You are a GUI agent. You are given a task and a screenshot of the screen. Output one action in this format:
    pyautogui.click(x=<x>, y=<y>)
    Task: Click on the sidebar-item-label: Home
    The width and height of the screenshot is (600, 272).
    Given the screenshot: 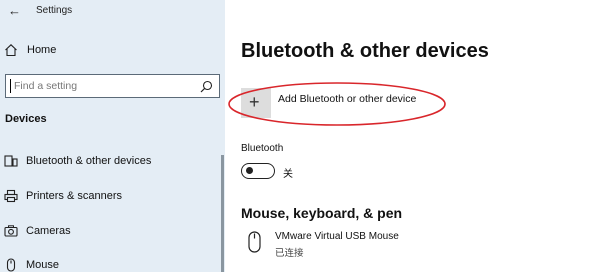 What is the action you would take?
    pyautogui.click(x=42, y=50)
    